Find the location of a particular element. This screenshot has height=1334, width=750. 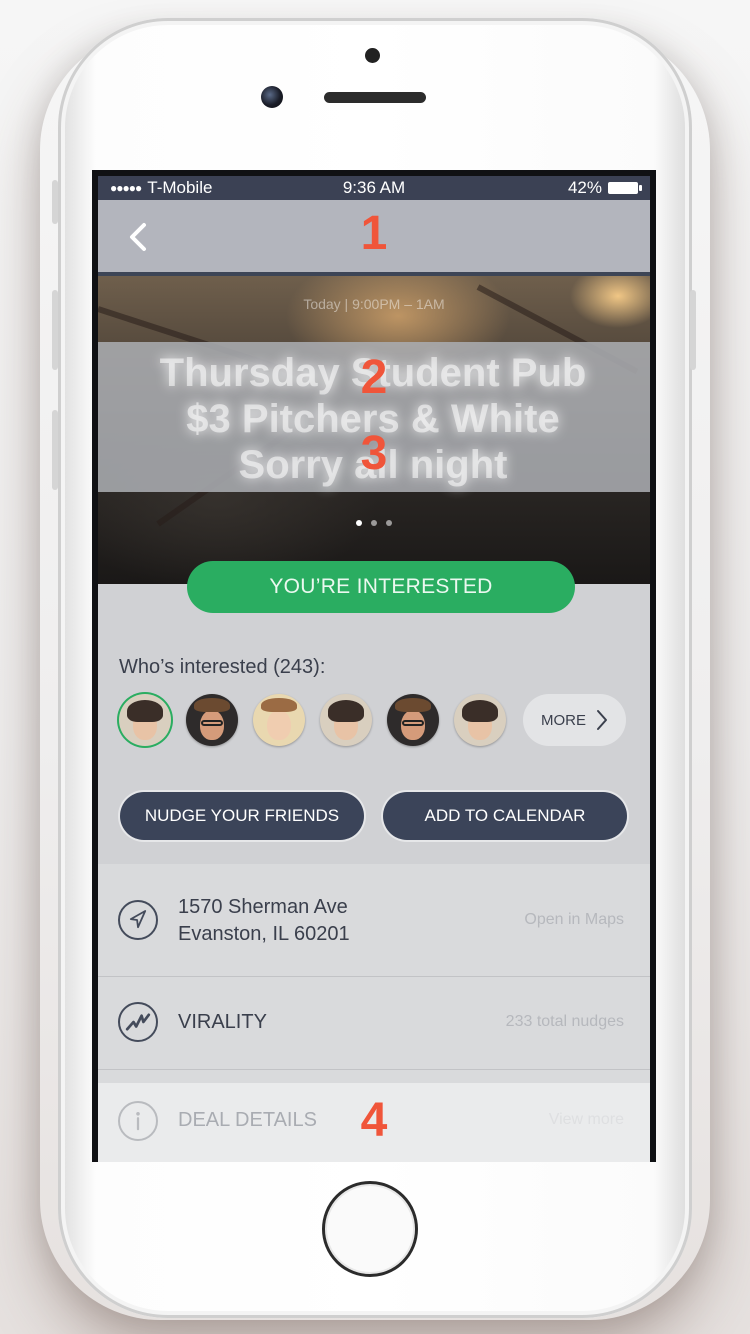

chevron-right-icon is located at coordinates (602, 720).